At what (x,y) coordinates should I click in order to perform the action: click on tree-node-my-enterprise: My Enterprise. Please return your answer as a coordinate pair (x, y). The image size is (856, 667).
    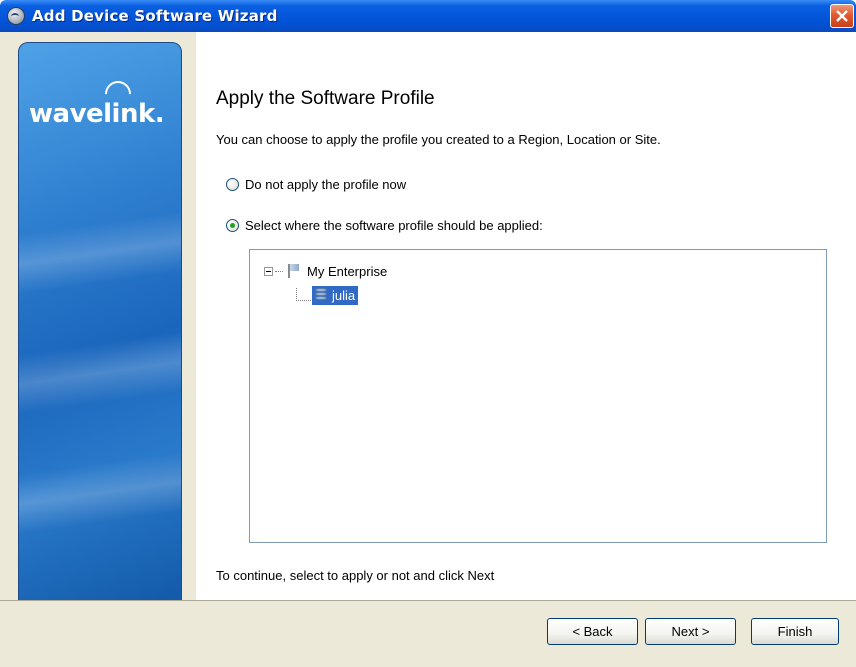
    Looking at the image, I should click on (325, 271).